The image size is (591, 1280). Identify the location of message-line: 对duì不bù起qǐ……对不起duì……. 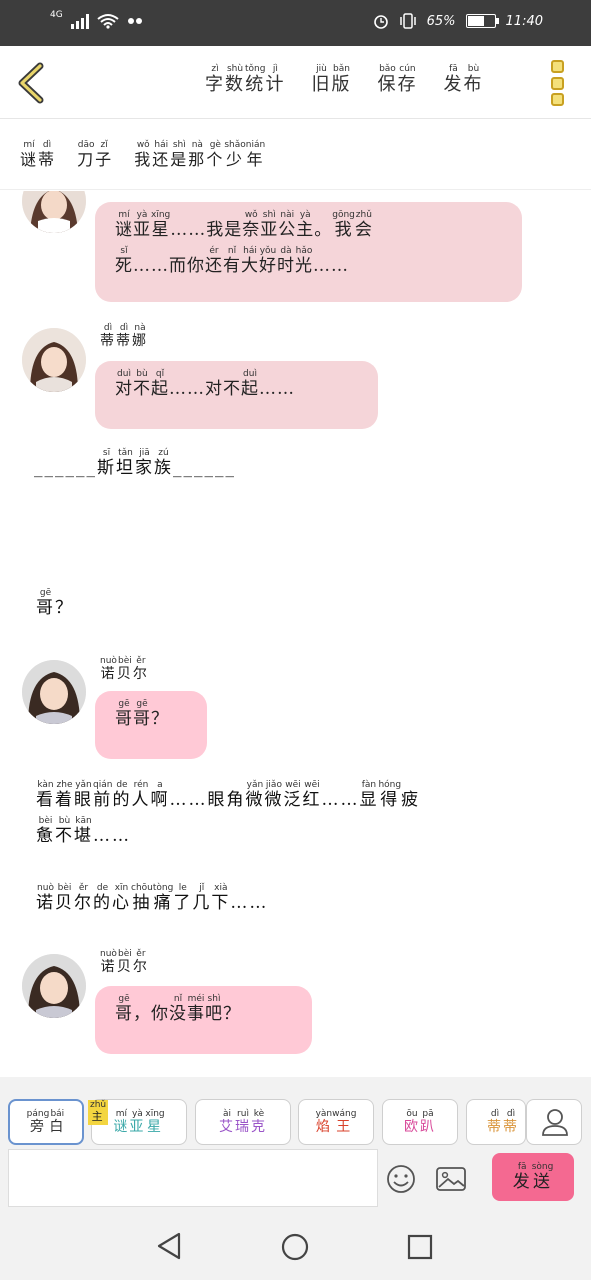
(205, 384).